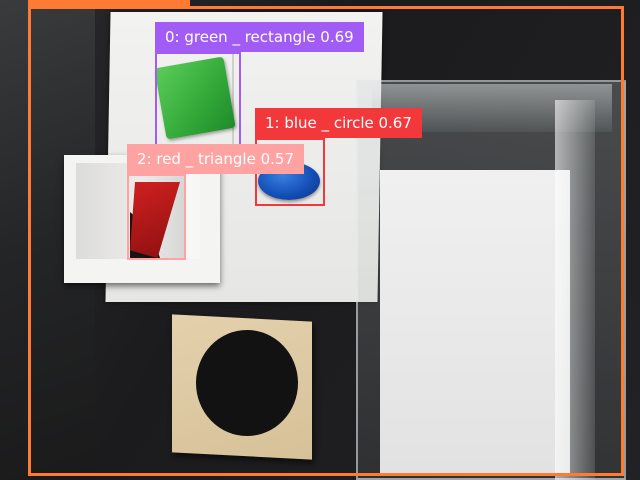  What do you see at coordinates (338, 123) in the screenshot?
I see `detection-label-blue-circle: 1: blue _ circle 0.67` at bounding box center [338, 123].